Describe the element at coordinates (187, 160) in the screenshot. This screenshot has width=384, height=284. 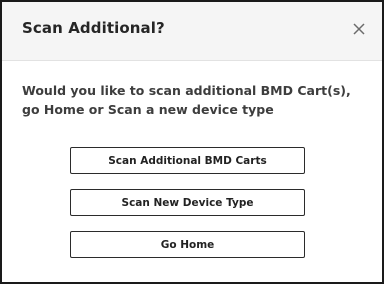
I see `scan-additional-bmd-carts-button: Scan Additional BMD Carts` at that location.